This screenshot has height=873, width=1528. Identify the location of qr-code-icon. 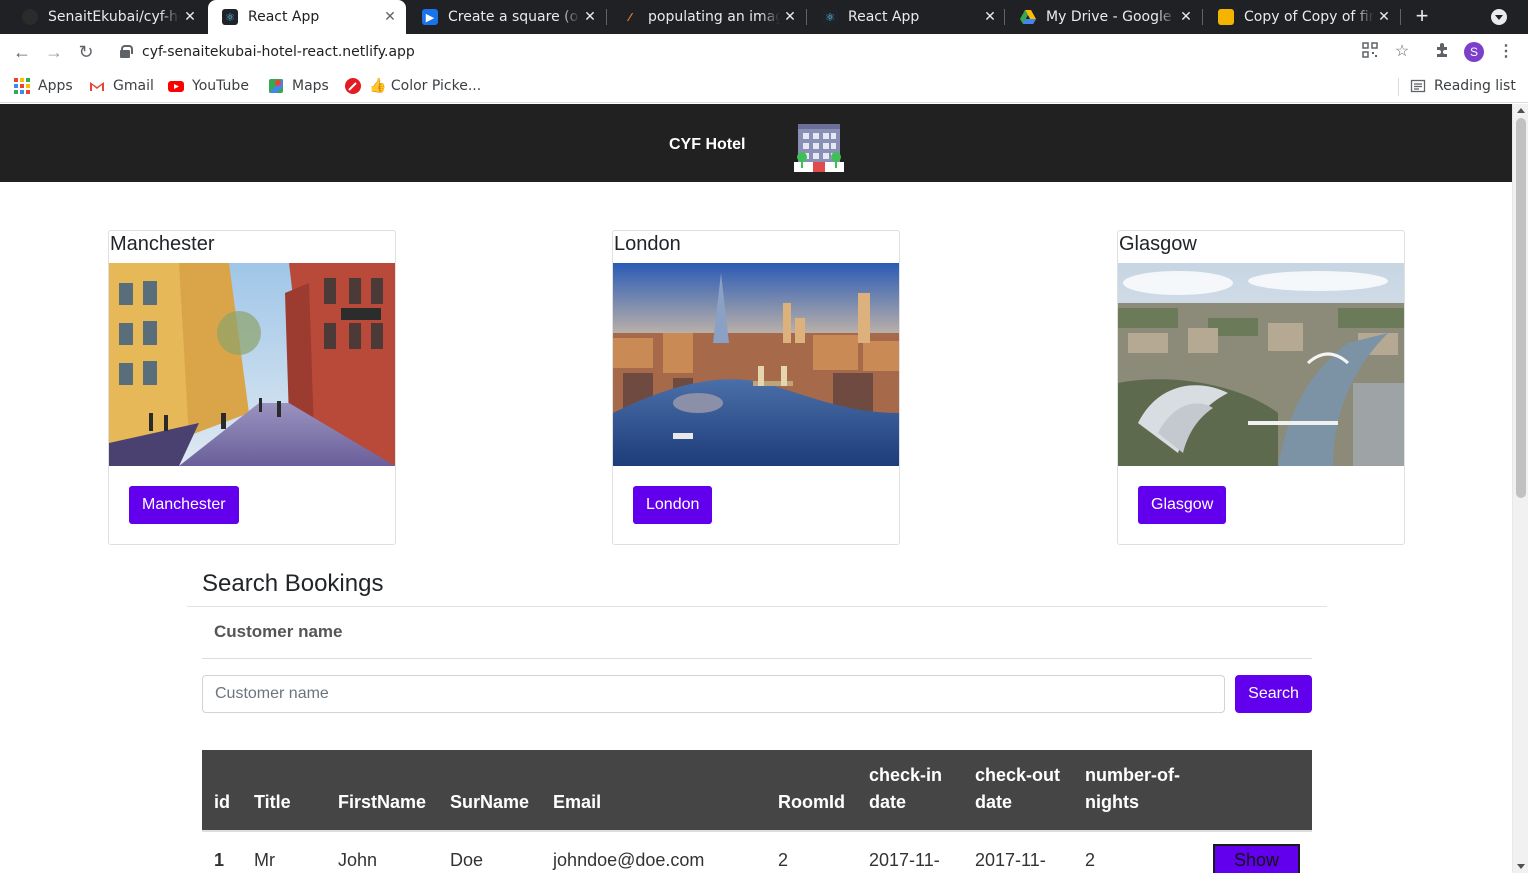
(1370, 52).